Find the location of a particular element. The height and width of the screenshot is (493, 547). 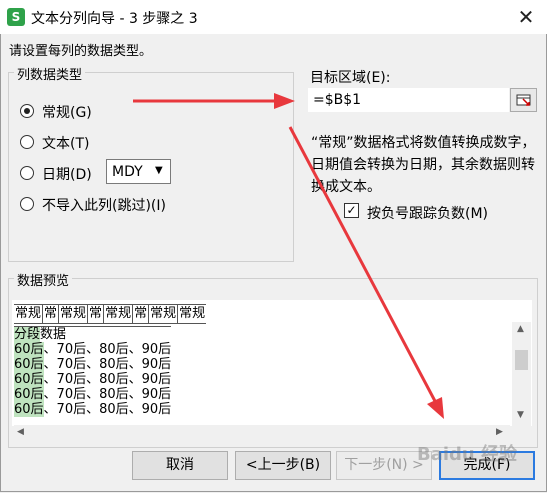

radio-selected-dot is located at coordinates (27, 111).